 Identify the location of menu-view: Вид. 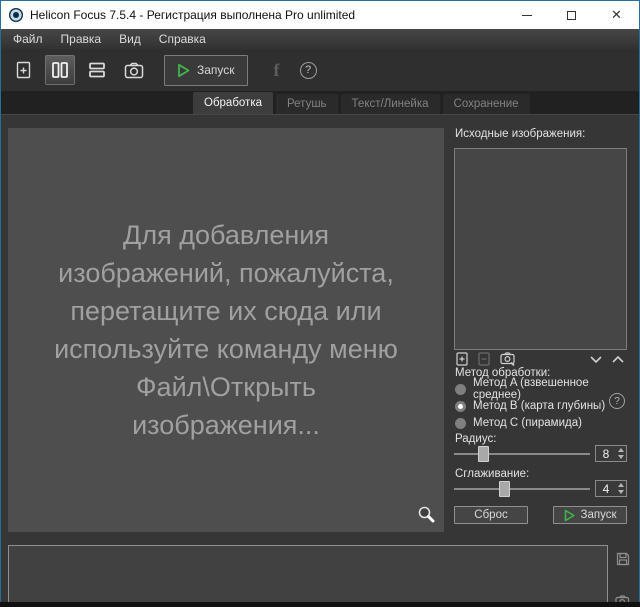
(130, 39).